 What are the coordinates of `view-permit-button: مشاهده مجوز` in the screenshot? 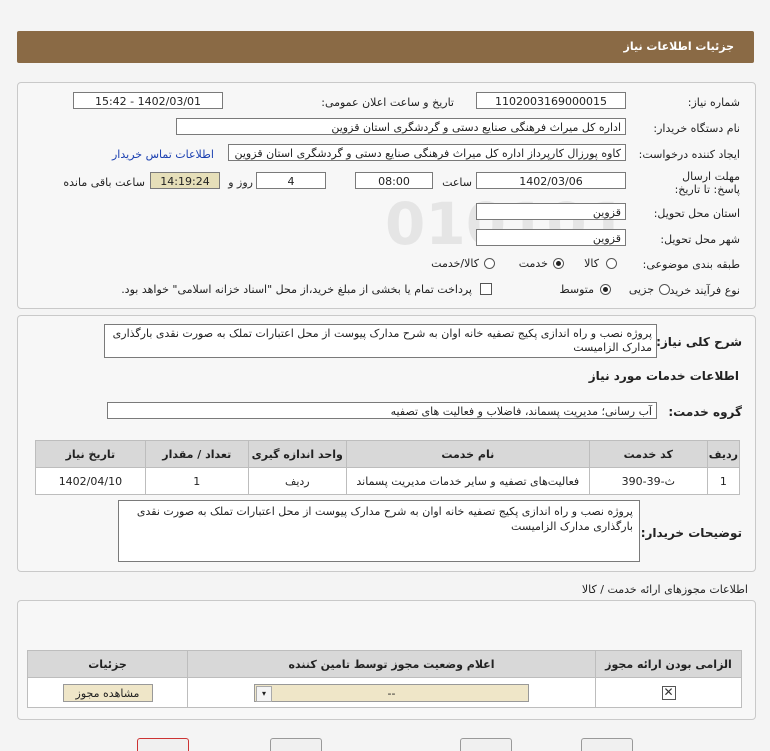 It's located at (107, 692).